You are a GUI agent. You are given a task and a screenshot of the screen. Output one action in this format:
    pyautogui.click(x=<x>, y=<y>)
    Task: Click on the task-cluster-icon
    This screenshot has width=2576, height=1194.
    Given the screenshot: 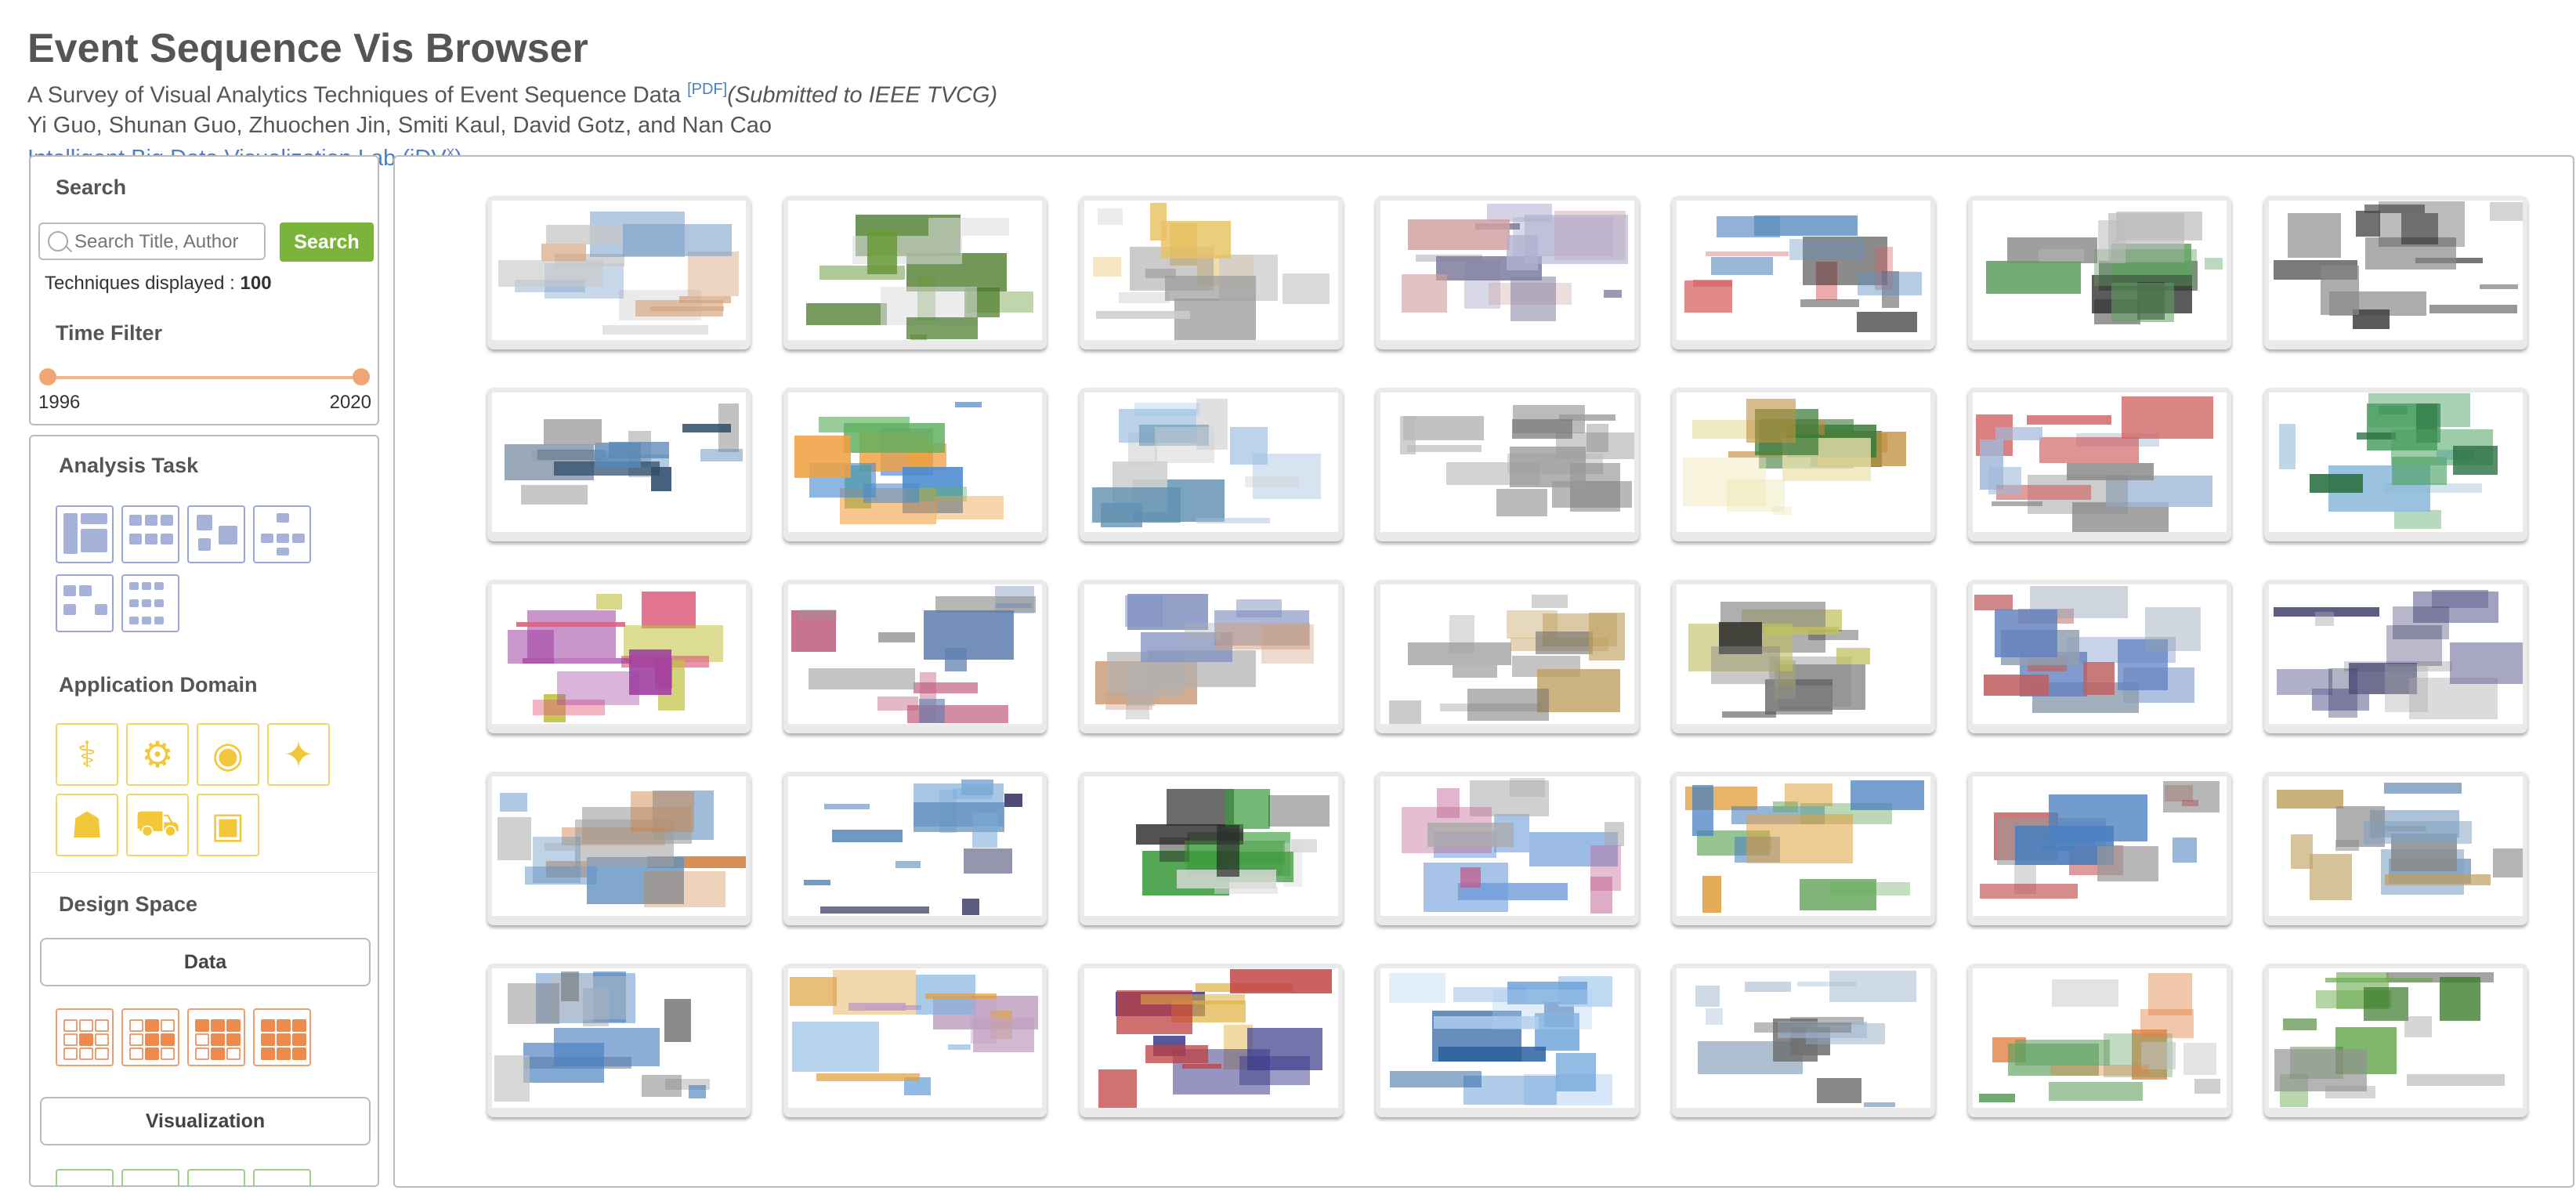 What is the action you would take?
    pyautogui.click(x=216, y=534)
    